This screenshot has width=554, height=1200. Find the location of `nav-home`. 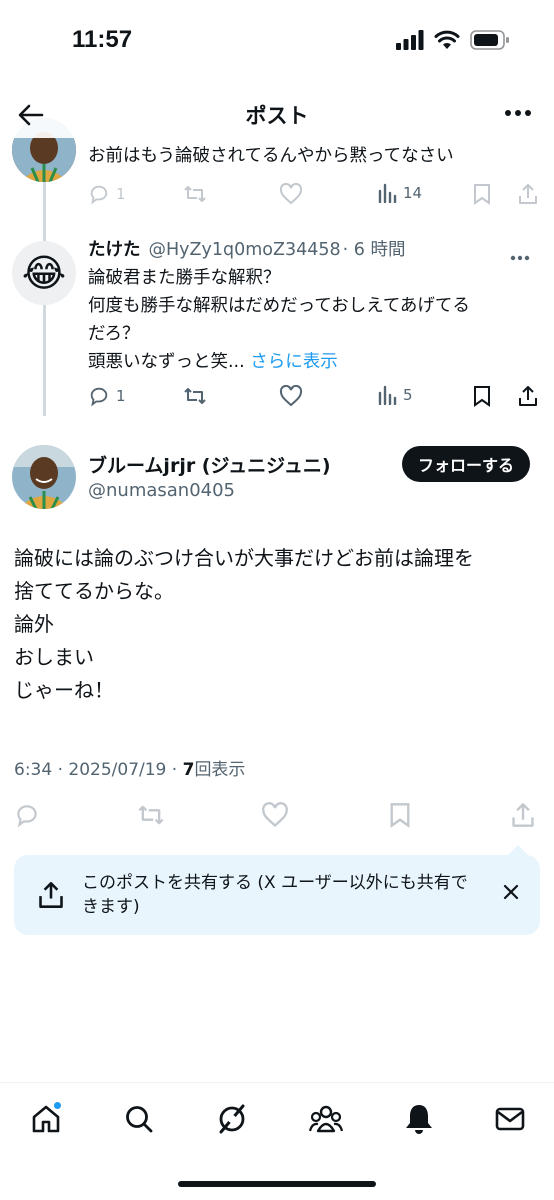

nav-home is located at coordinates (46, 1119).